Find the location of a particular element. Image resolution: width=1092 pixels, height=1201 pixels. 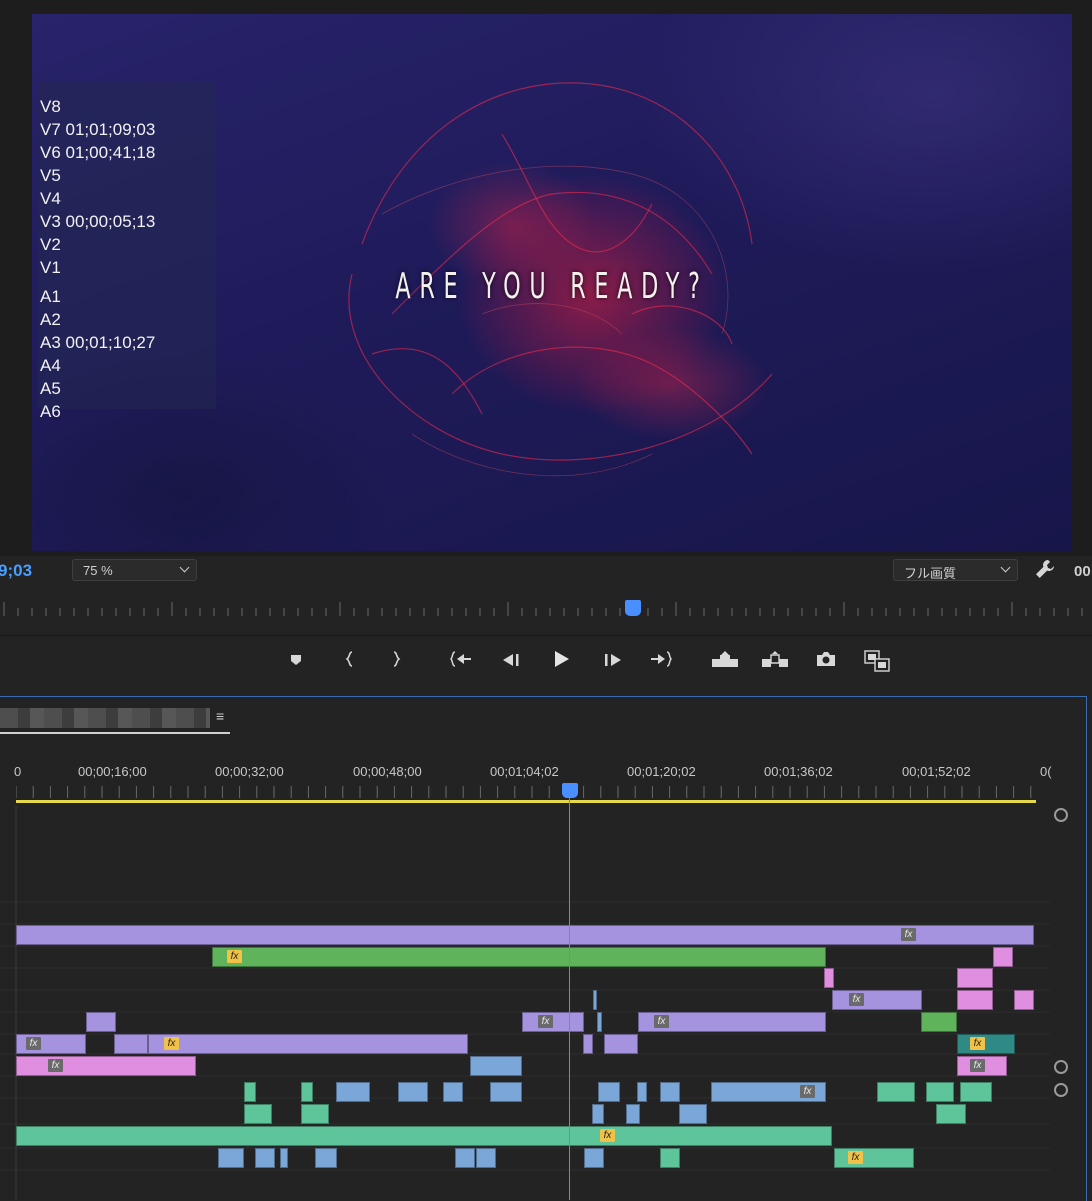

overlay-line: A2 is located at coordinates (50, 319).